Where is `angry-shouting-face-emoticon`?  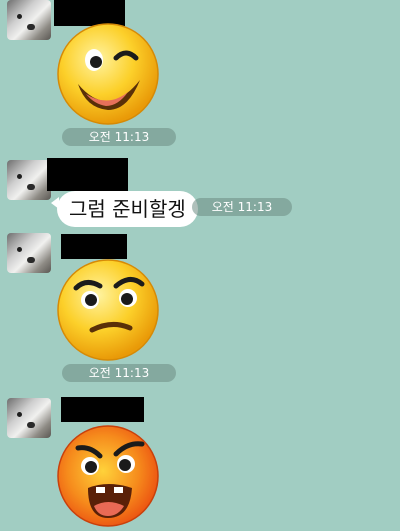 angry-shouting-face-emoticon is located at coordinates (108, 475).